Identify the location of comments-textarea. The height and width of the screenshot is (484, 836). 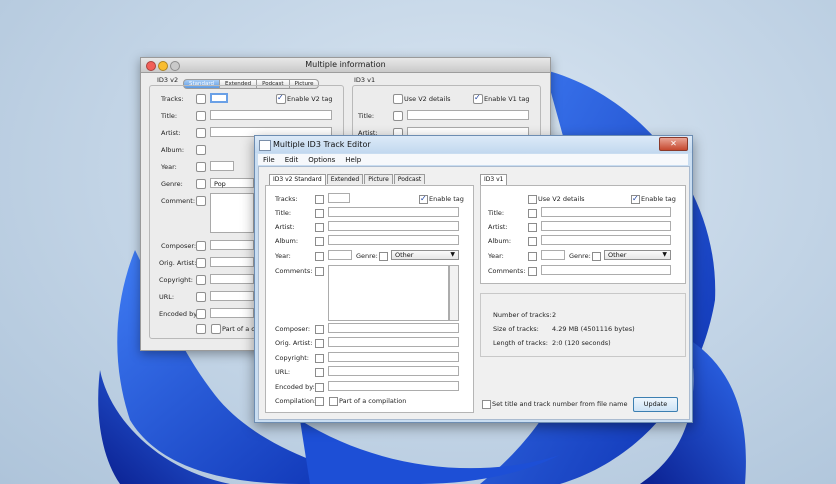
(388, 293).